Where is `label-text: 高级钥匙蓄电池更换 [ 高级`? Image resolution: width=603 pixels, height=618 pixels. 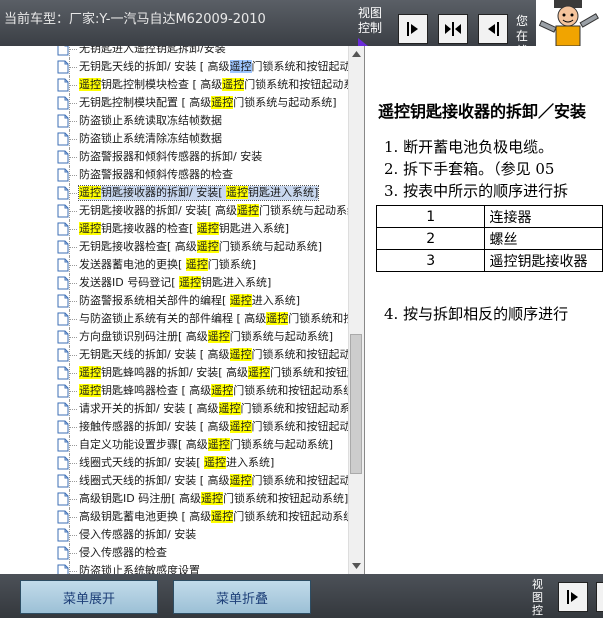
label-text: 高级钥匙蓄电池更换 [ 高级 is located at coordinates (145, 516).